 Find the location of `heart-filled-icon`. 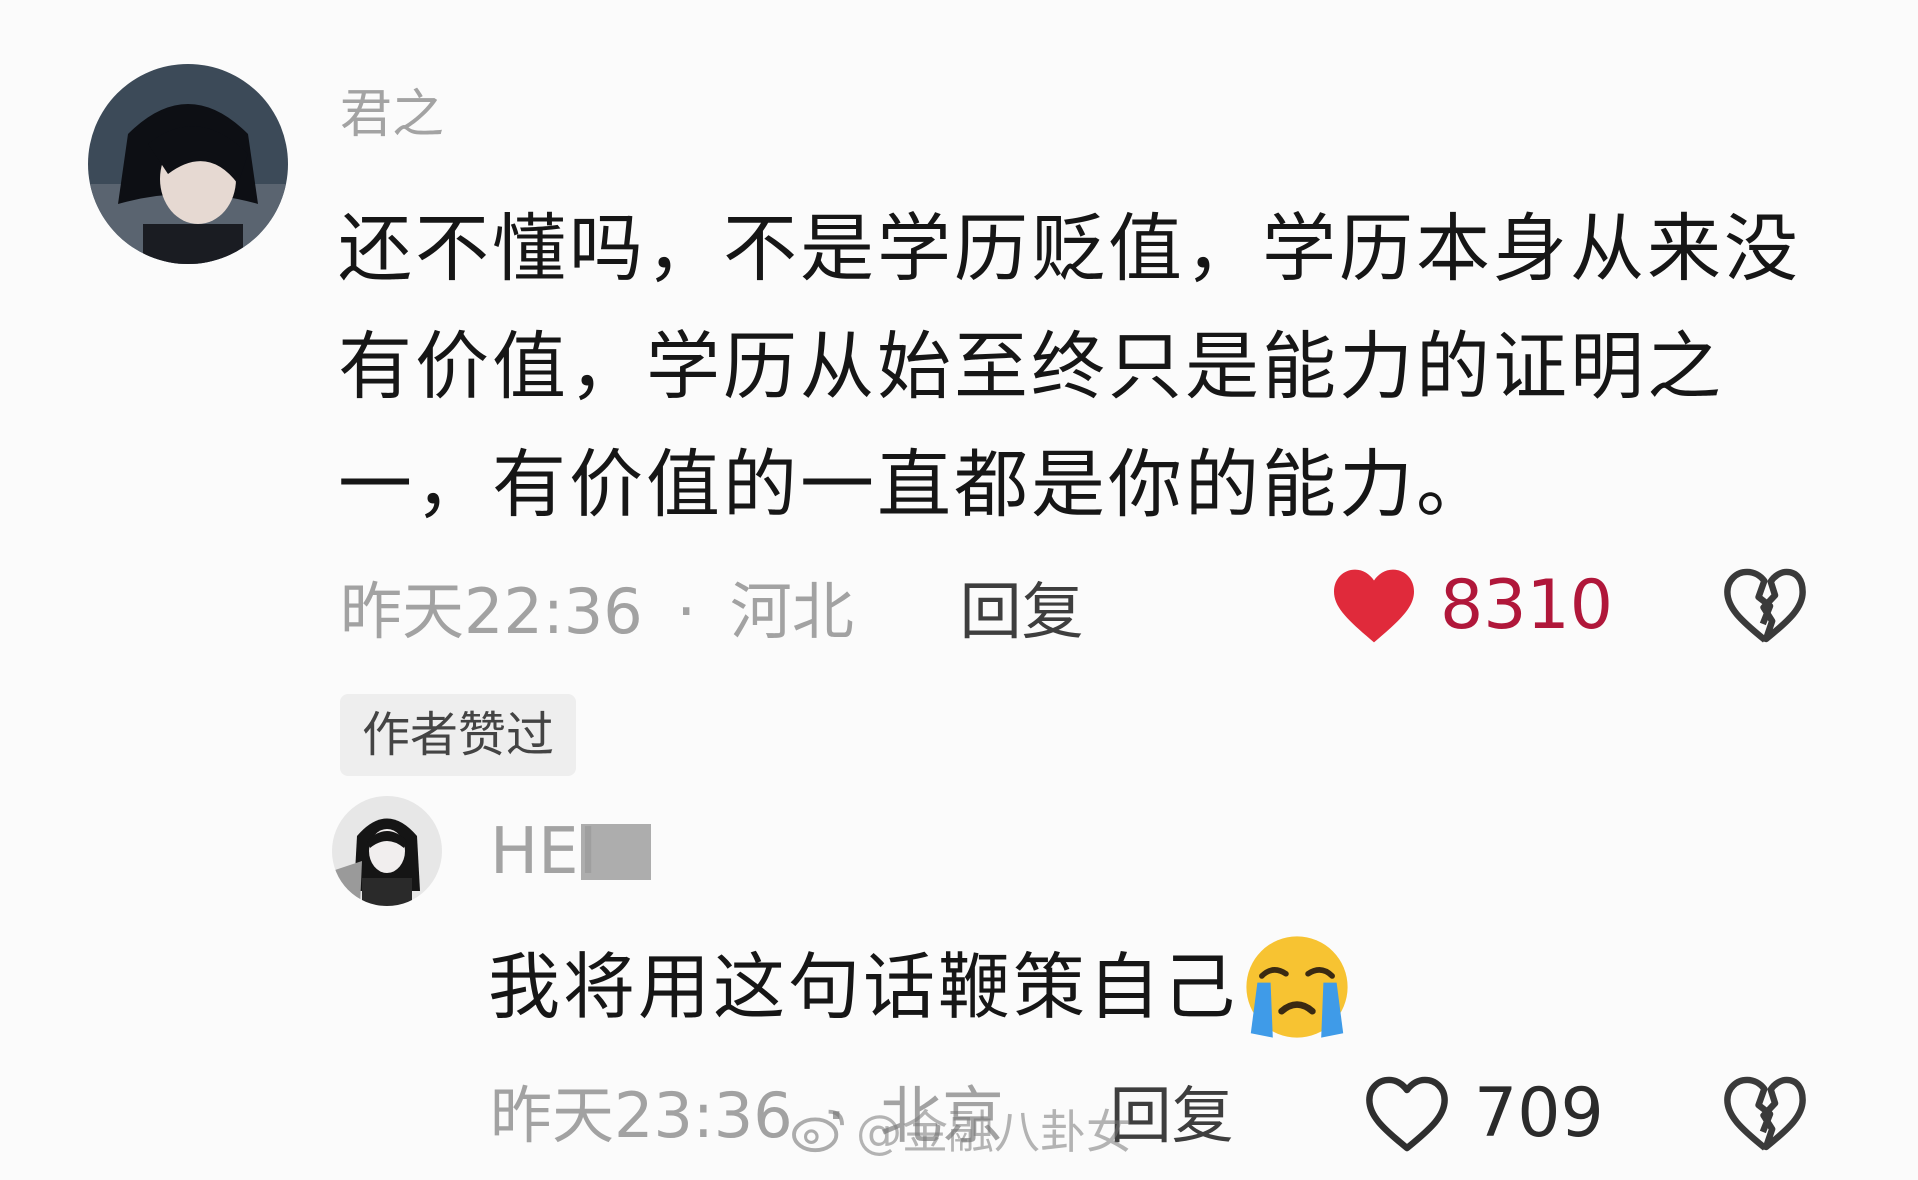

heart-filled-icon is located at coordinates (1374, 606).